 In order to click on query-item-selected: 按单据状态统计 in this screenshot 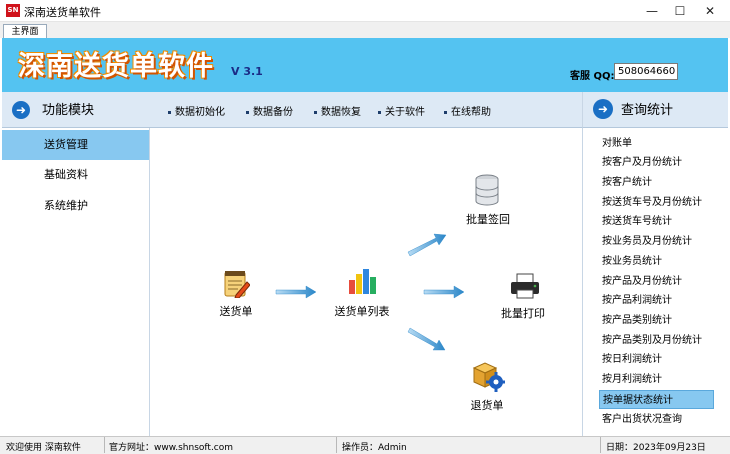, I will do `click(656, 399)`.